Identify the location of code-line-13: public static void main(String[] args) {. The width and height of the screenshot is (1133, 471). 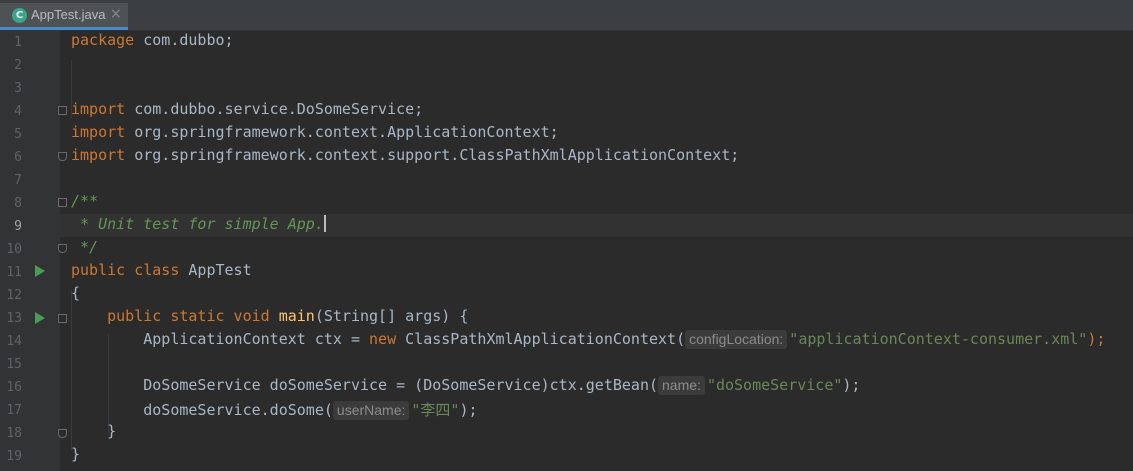
(269, 318).